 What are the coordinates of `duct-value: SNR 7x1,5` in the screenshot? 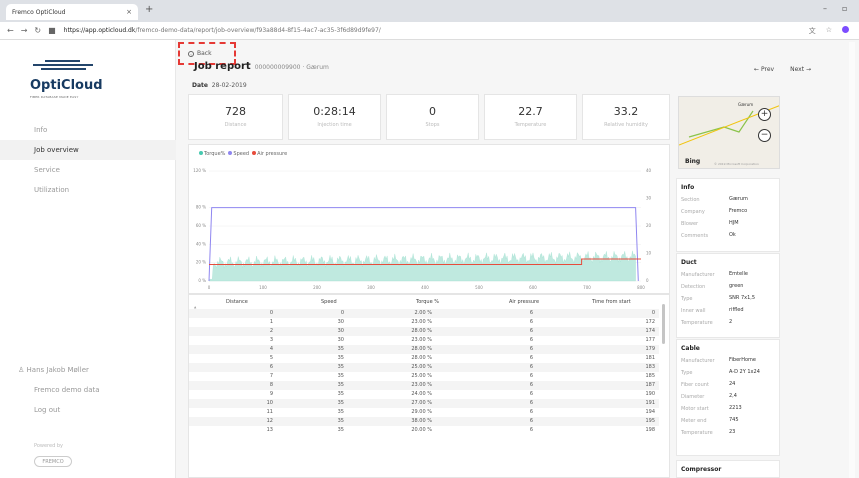 It's located at (742, 298).